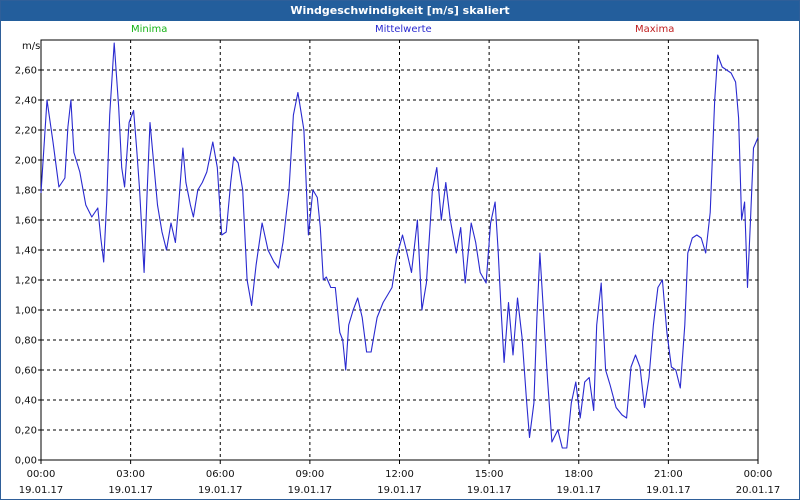 Image resolution: width=800 pixels, height=500 pixels. I want to click on y-tick-label: 1,00, so click(26, 311).